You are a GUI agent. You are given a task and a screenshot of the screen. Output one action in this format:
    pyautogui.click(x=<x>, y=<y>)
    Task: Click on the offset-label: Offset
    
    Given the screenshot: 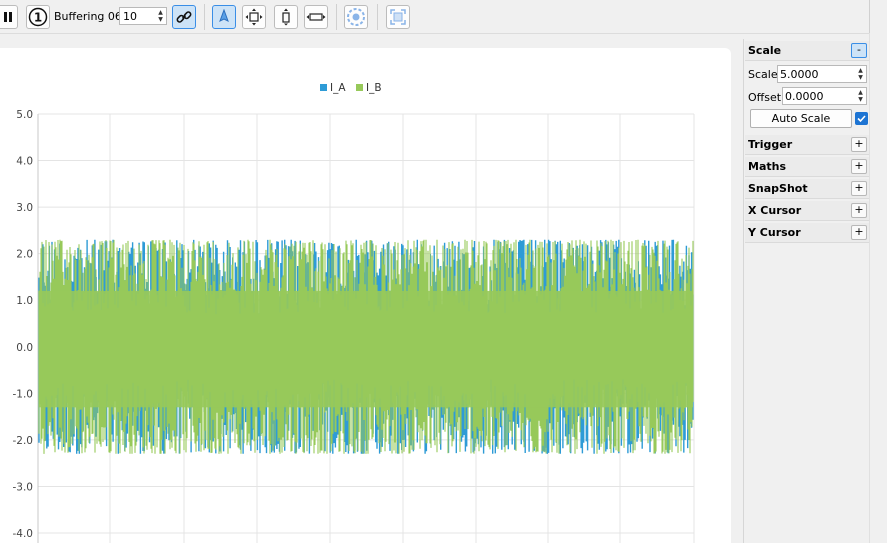 What is the action you would take?
    pyautogui.click(x=765, y=97)
    